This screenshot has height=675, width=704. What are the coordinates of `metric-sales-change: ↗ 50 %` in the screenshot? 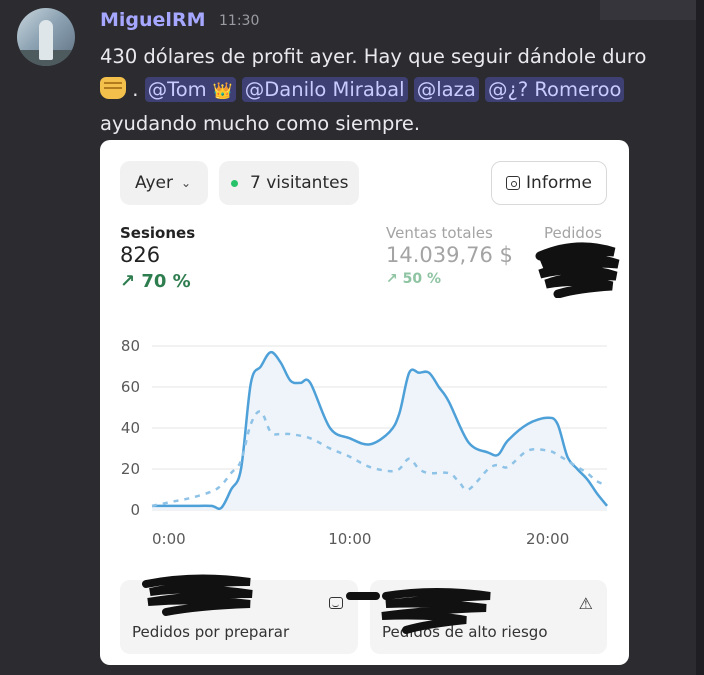 It's located at (413, 279).